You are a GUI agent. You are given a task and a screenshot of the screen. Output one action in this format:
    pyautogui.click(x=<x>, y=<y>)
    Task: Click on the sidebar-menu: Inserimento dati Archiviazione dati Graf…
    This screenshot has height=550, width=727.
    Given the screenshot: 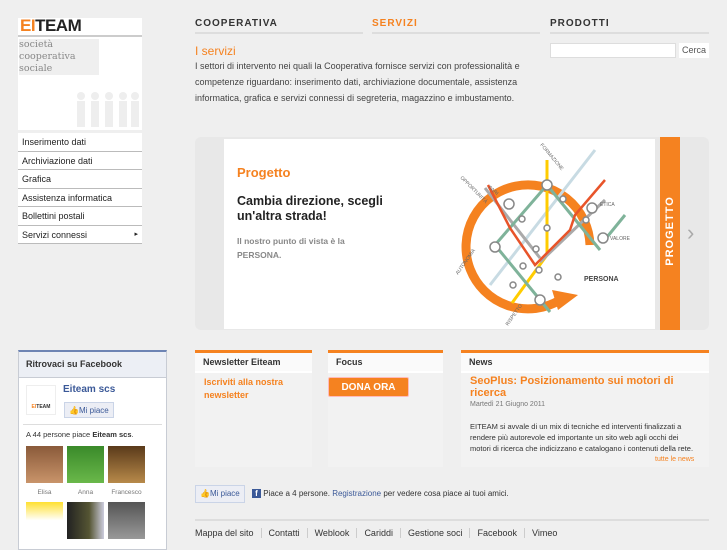 What is the action you would take?
    pyautogui.click(x=80, y=188)
    